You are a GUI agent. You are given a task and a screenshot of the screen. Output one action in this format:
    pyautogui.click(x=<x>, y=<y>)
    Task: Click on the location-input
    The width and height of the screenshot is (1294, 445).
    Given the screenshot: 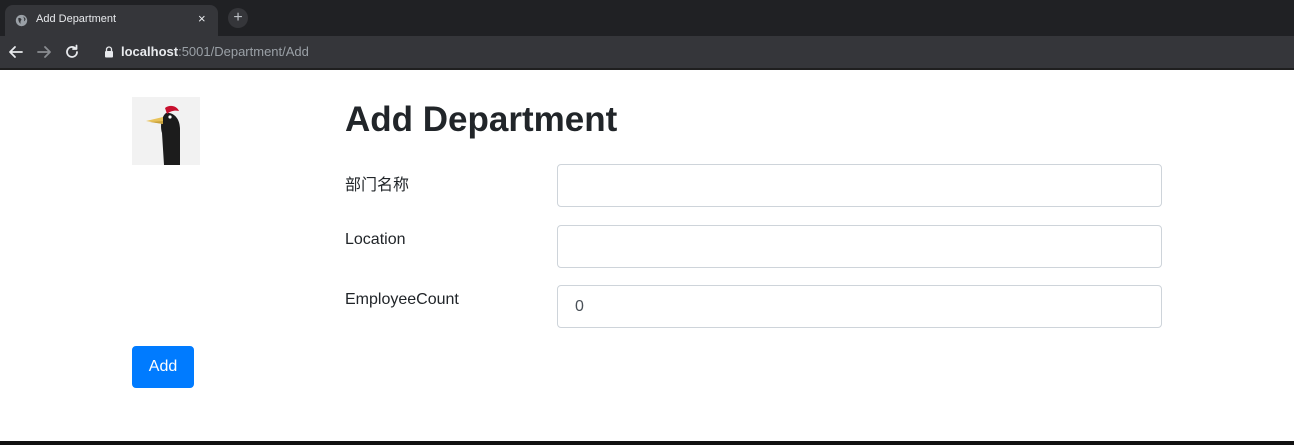 What is the action you would take?
    pyautogui.click(x=859, y=246)
    